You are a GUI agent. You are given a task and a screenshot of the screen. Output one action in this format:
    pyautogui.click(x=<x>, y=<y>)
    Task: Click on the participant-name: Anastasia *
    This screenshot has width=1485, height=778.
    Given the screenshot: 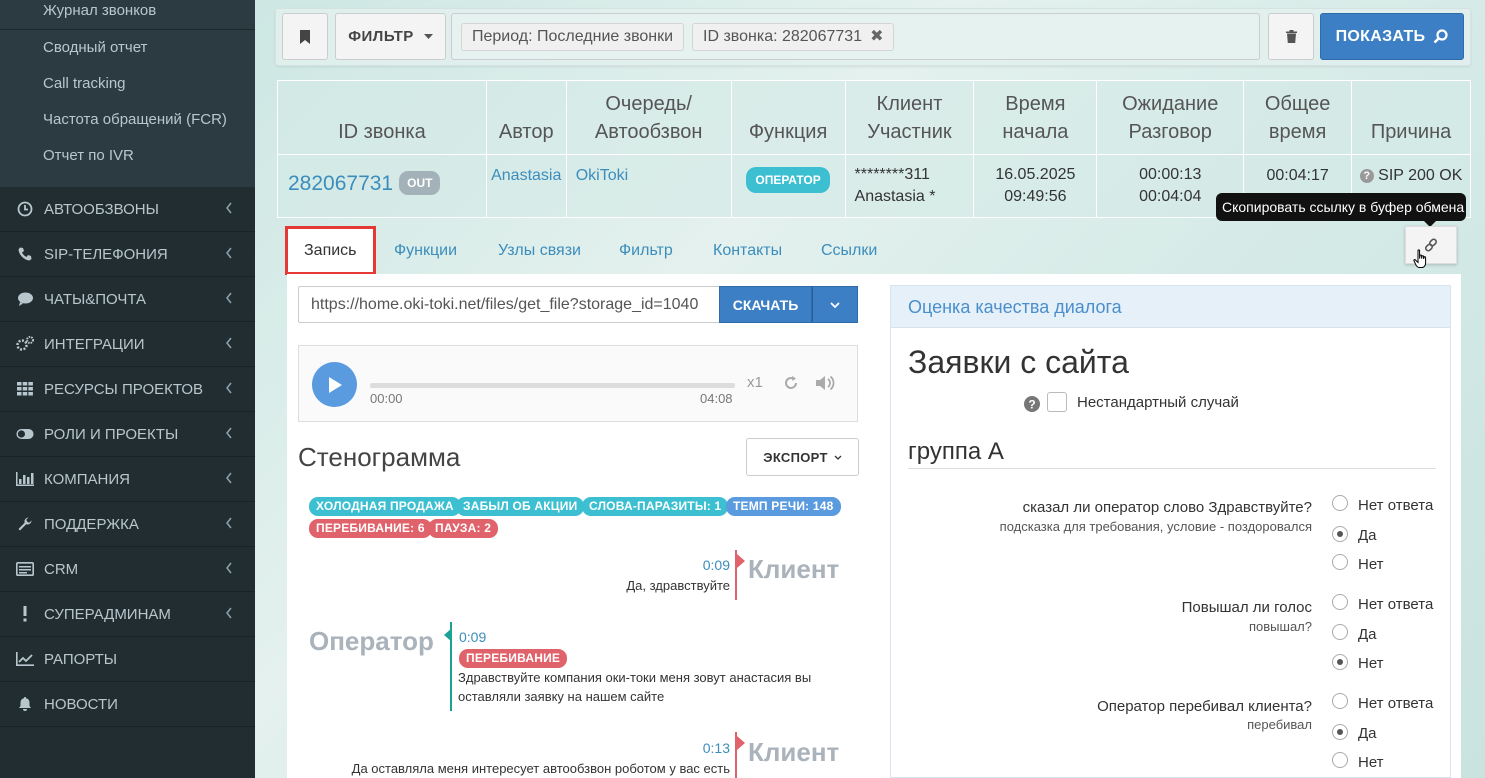 What is the action you would take?
    pyautogui.click(x=895, y=196)
    